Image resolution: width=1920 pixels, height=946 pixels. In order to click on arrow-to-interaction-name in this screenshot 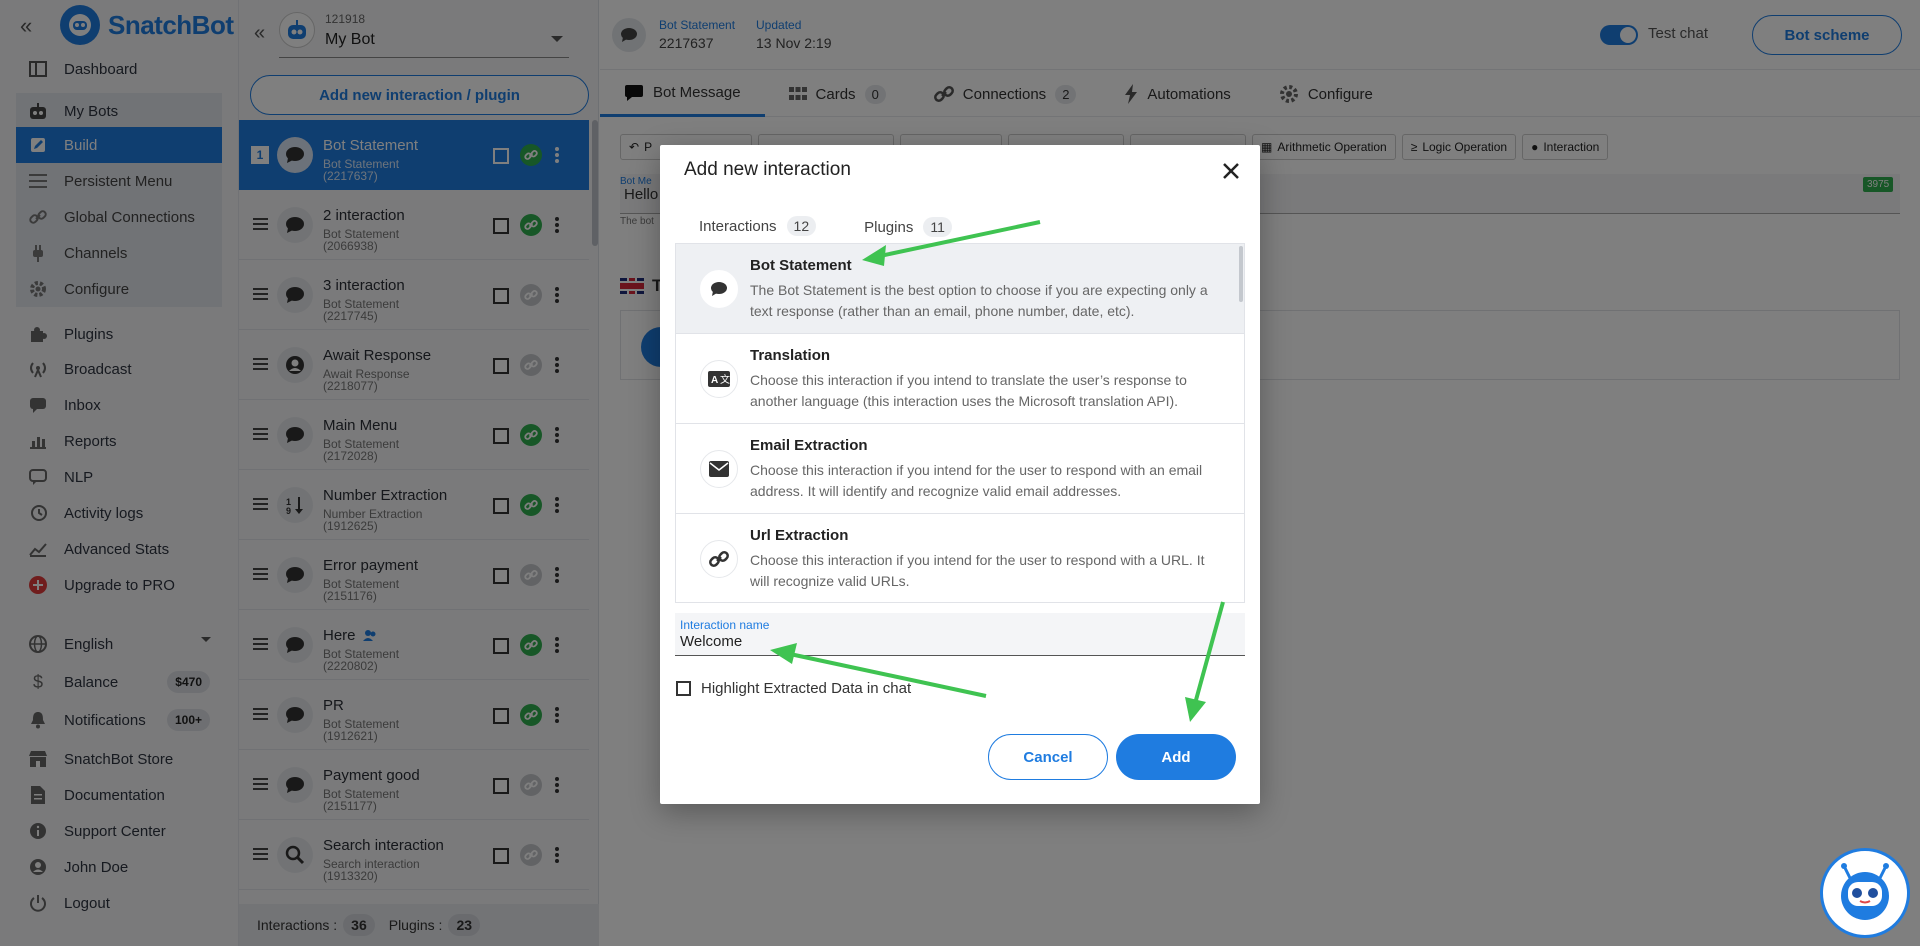, I will do `click(878, 670)`.